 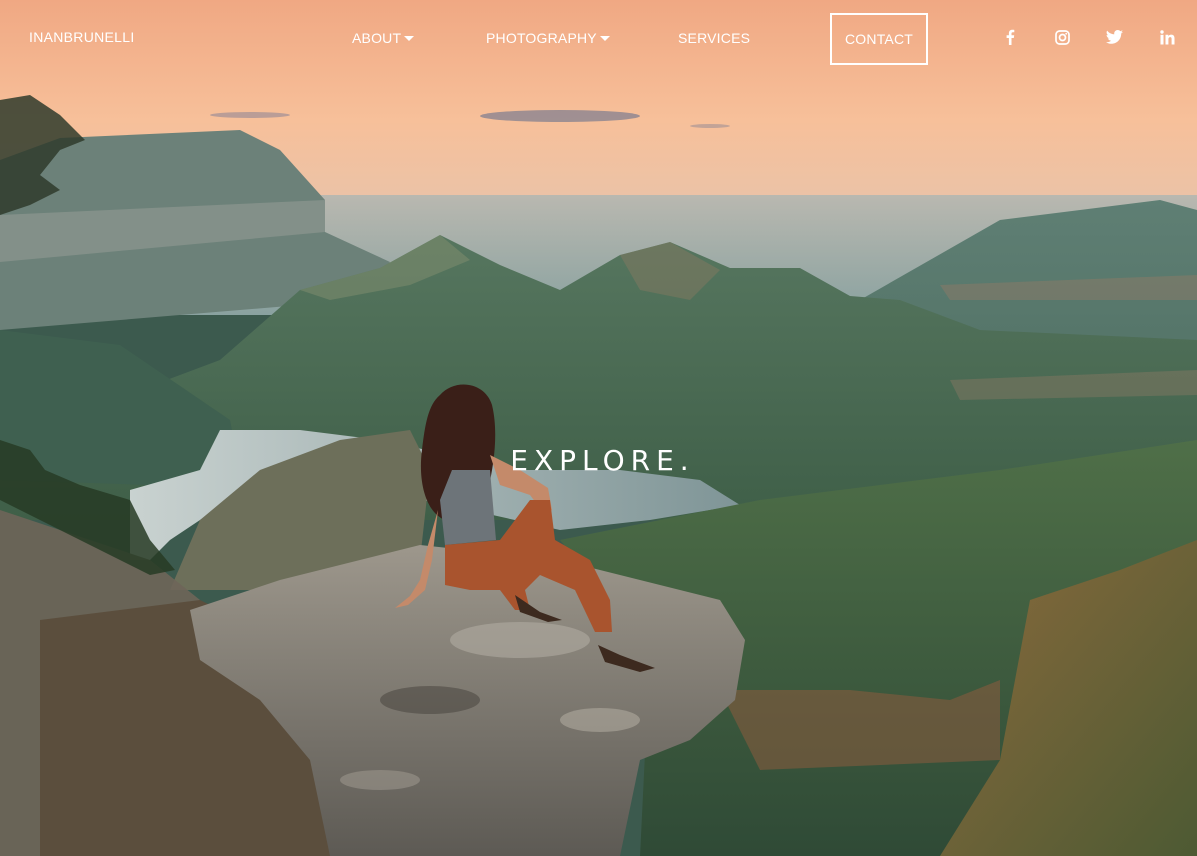 I want to click on nav-item-label: SERVICES, so click(x=714, y=38).